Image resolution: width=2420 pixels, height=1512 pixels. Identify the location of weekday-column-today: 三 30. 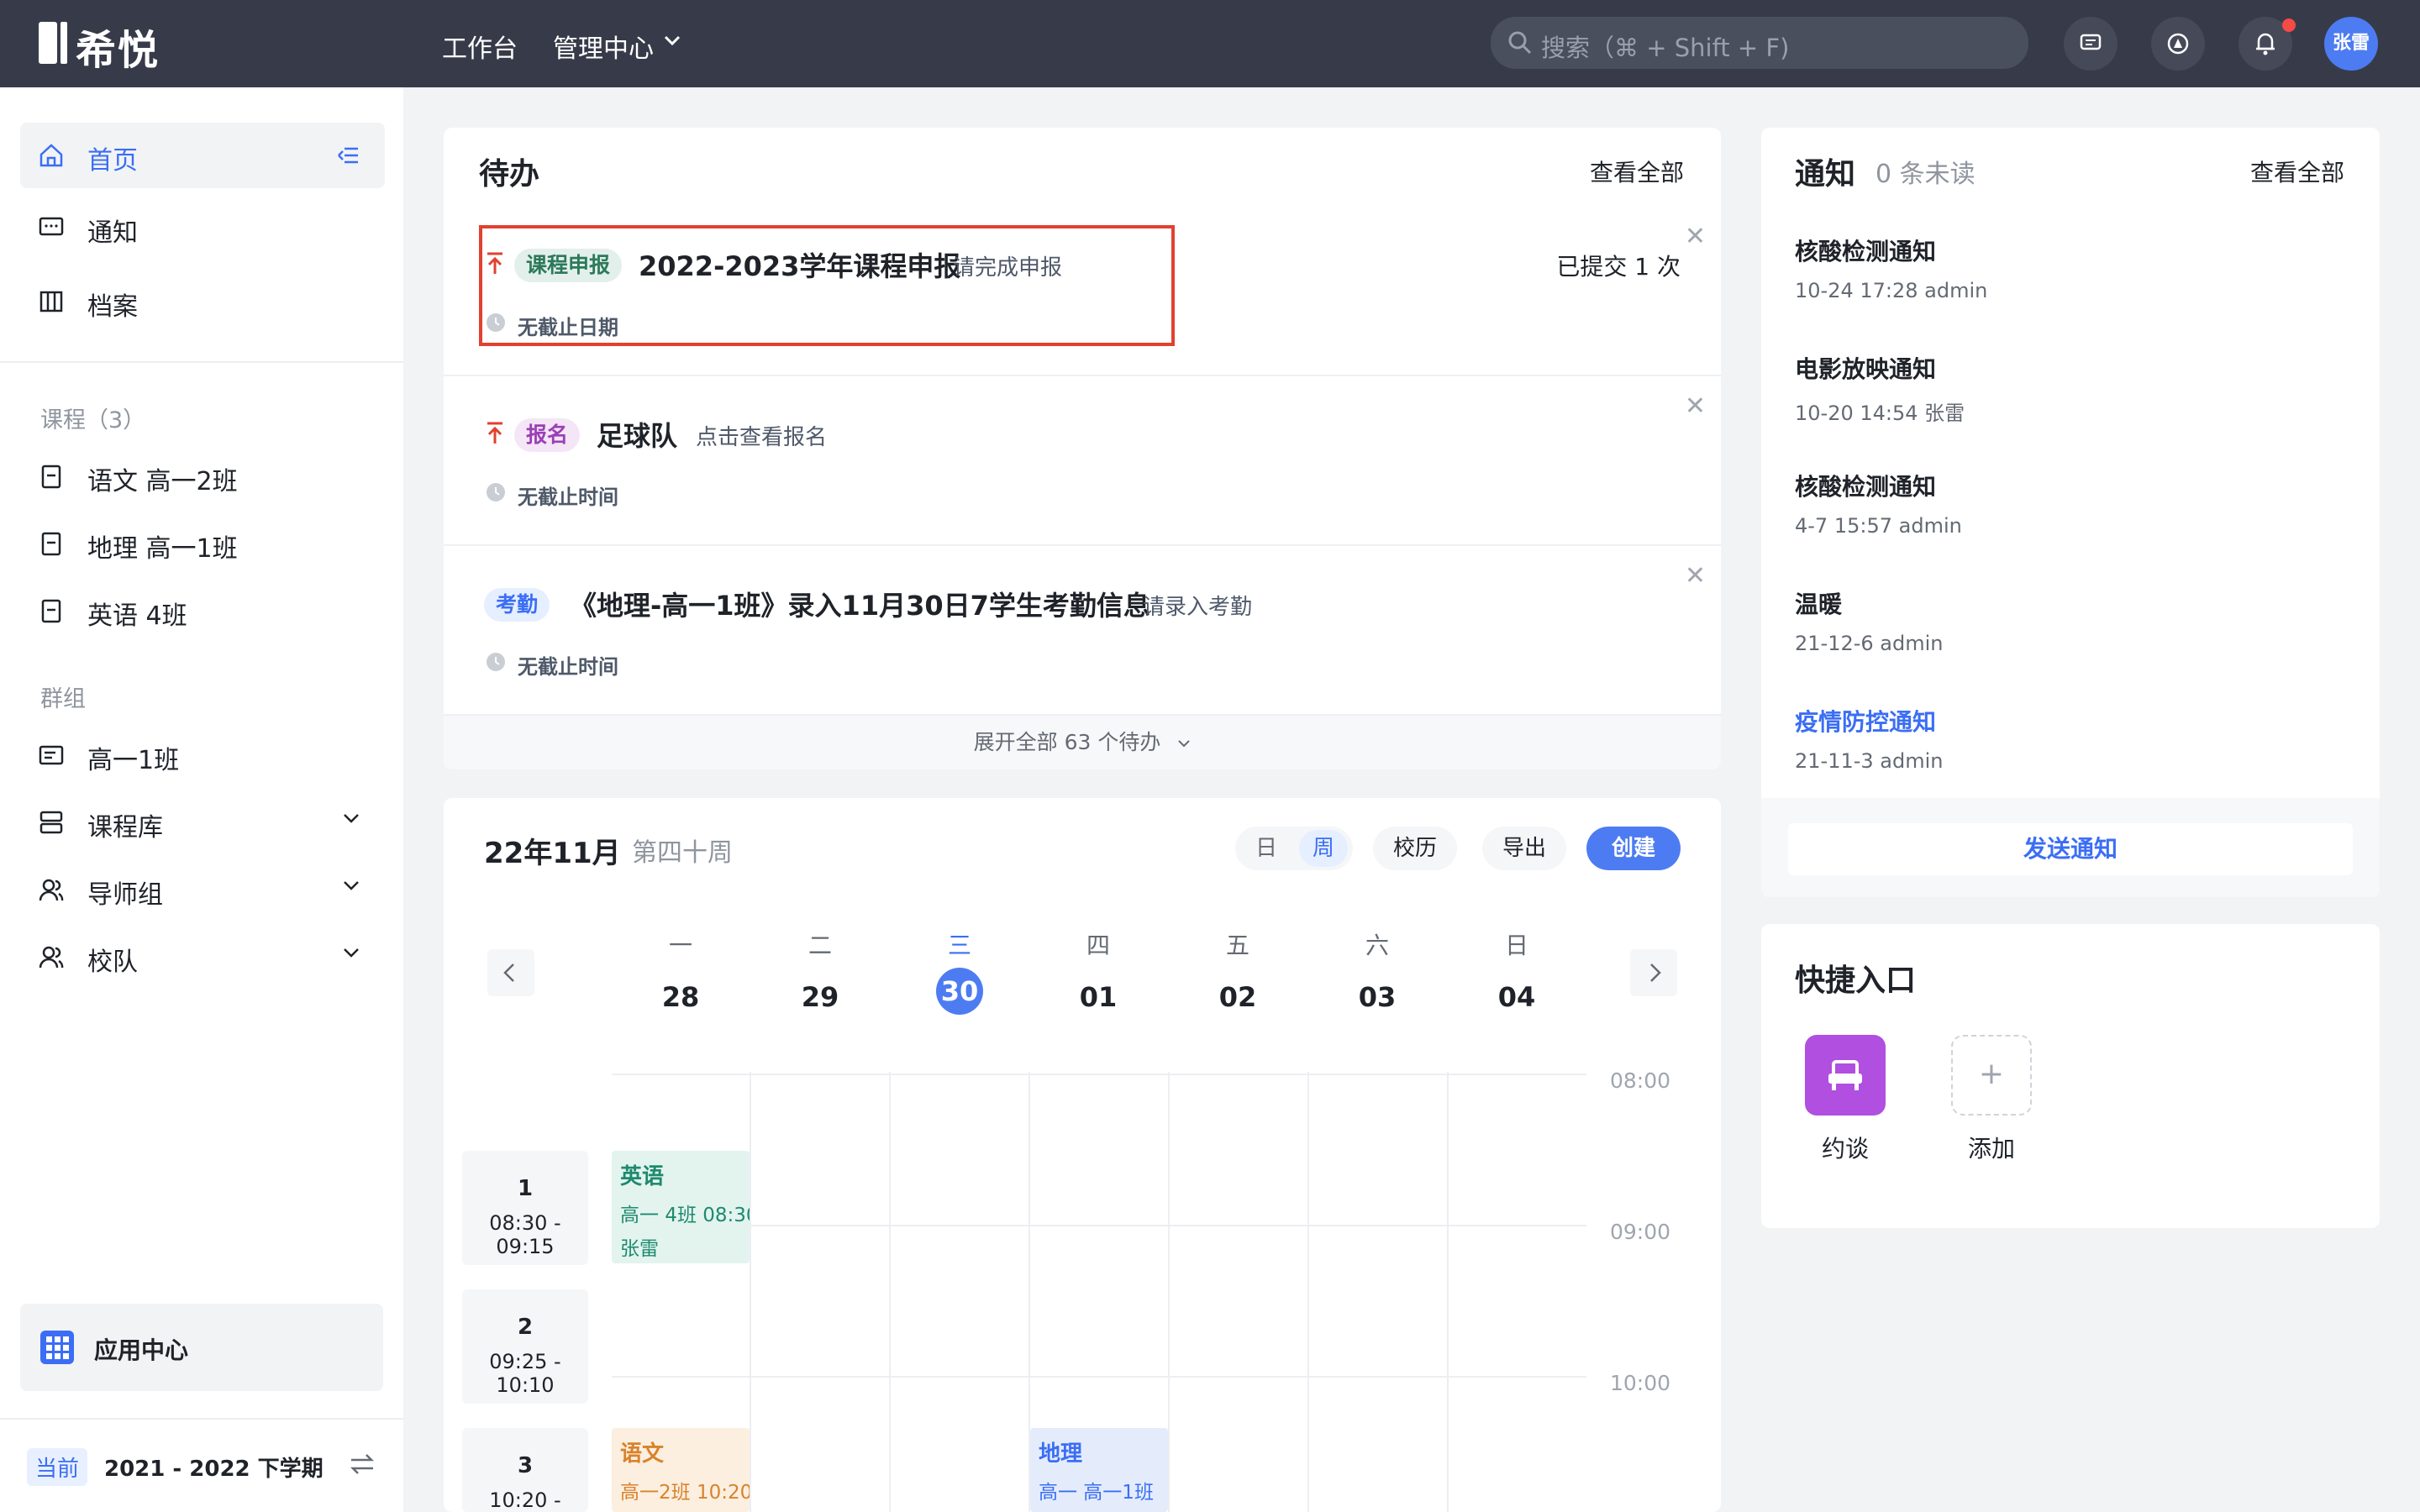
(960, 971).